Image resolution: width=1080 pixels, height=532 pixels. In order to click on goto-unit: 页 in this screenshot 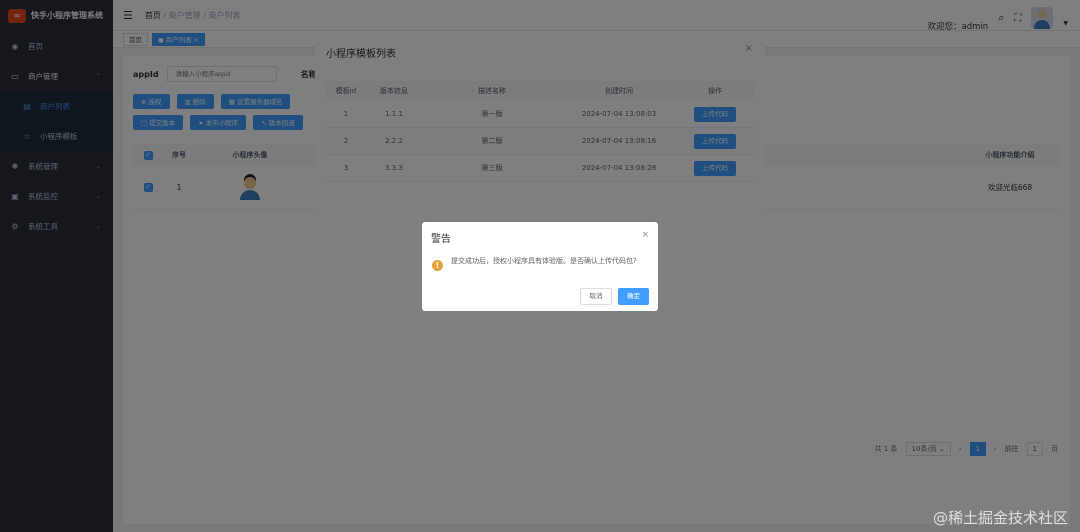, I will do `click(1054, 449)`.